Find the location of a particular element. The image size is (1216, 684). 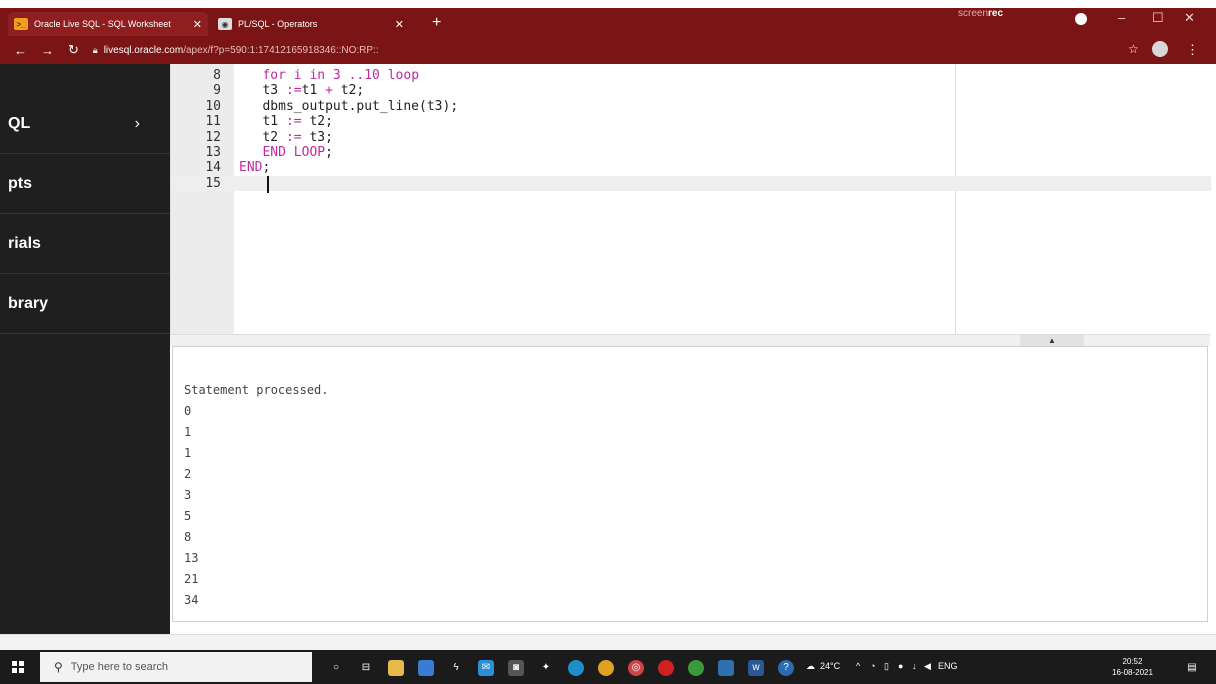

browser-menu-icon: ⋮ is located at coordinates (1192, 50).